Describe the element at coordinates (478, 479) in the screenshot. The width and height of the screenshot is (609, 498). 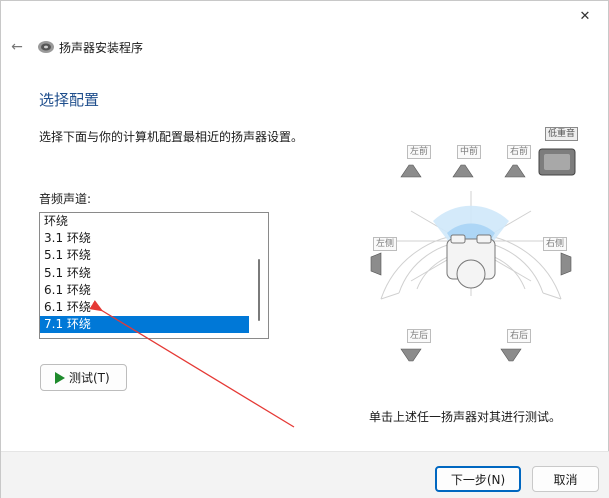
I see `next-button: 下一步(N)` at that location.